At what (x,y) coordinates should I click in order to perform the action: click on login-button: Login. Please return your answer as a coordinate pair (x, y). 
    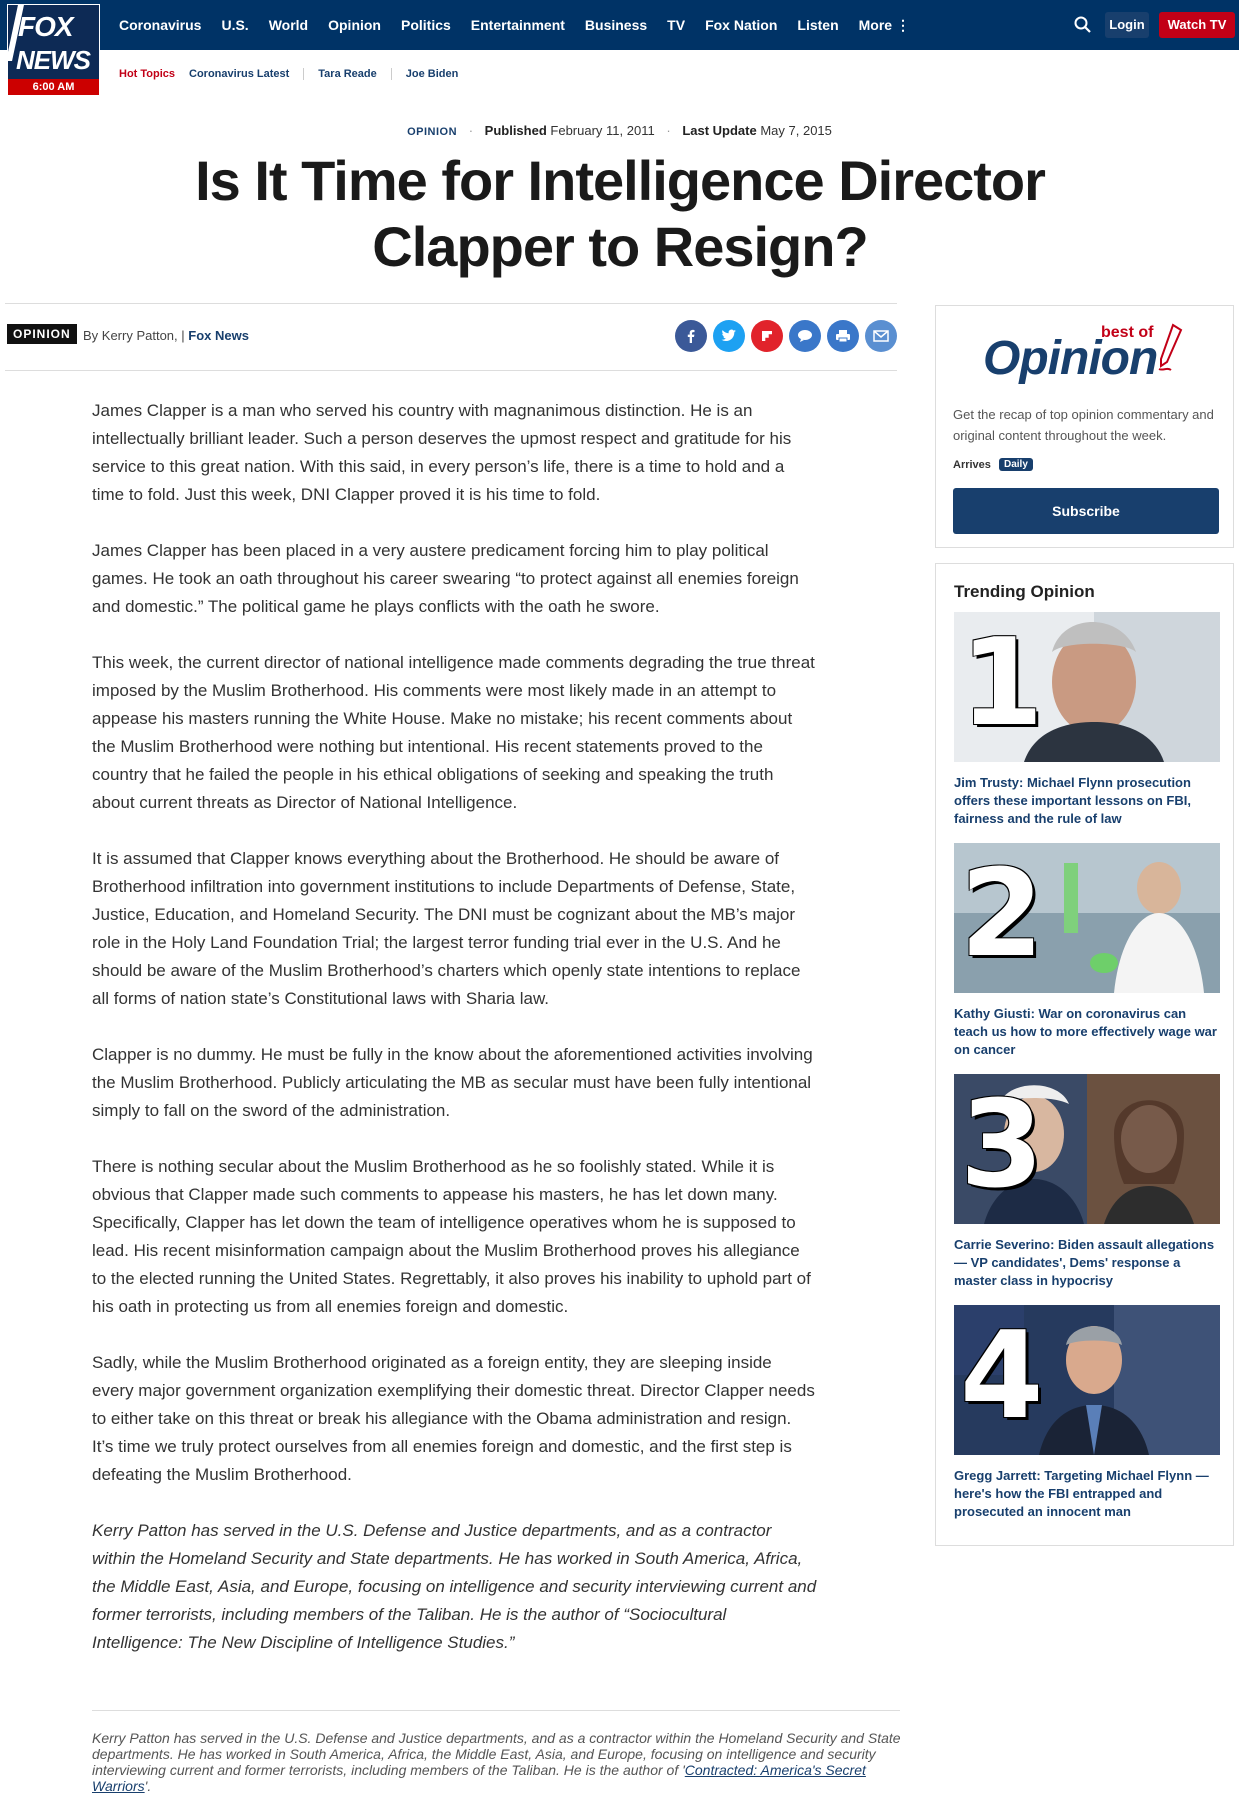
    Looking at the image, I should click on (1127, 25).